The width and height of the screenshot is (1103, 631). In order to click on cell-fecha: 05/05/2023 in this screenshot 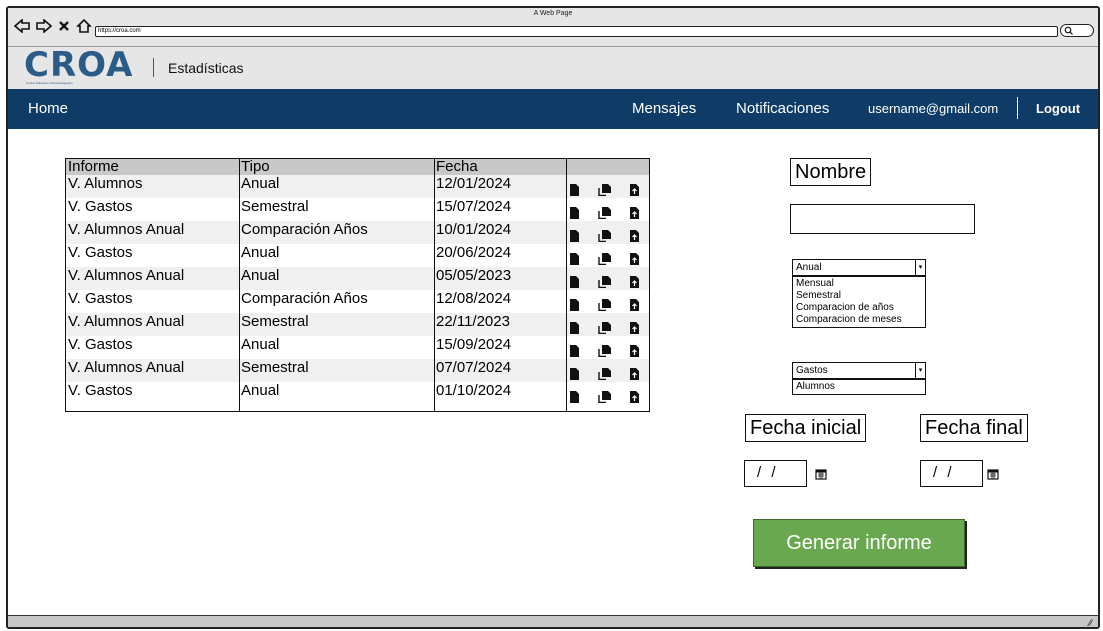, I will do `click(474, 275)`.